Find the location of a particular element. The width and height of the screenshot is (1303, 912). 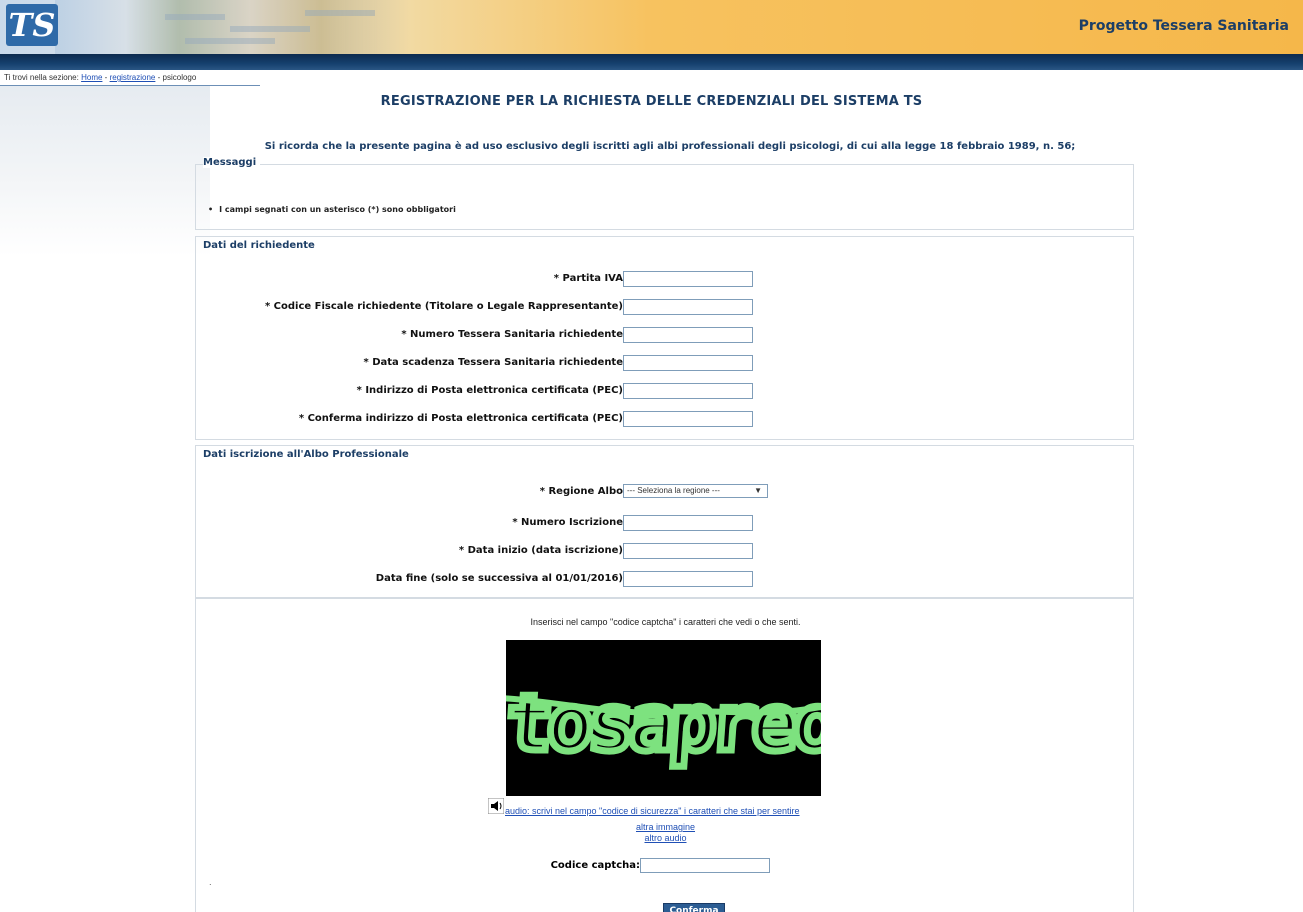

messages-title: Messaggi is located at coordinates (232, 162).